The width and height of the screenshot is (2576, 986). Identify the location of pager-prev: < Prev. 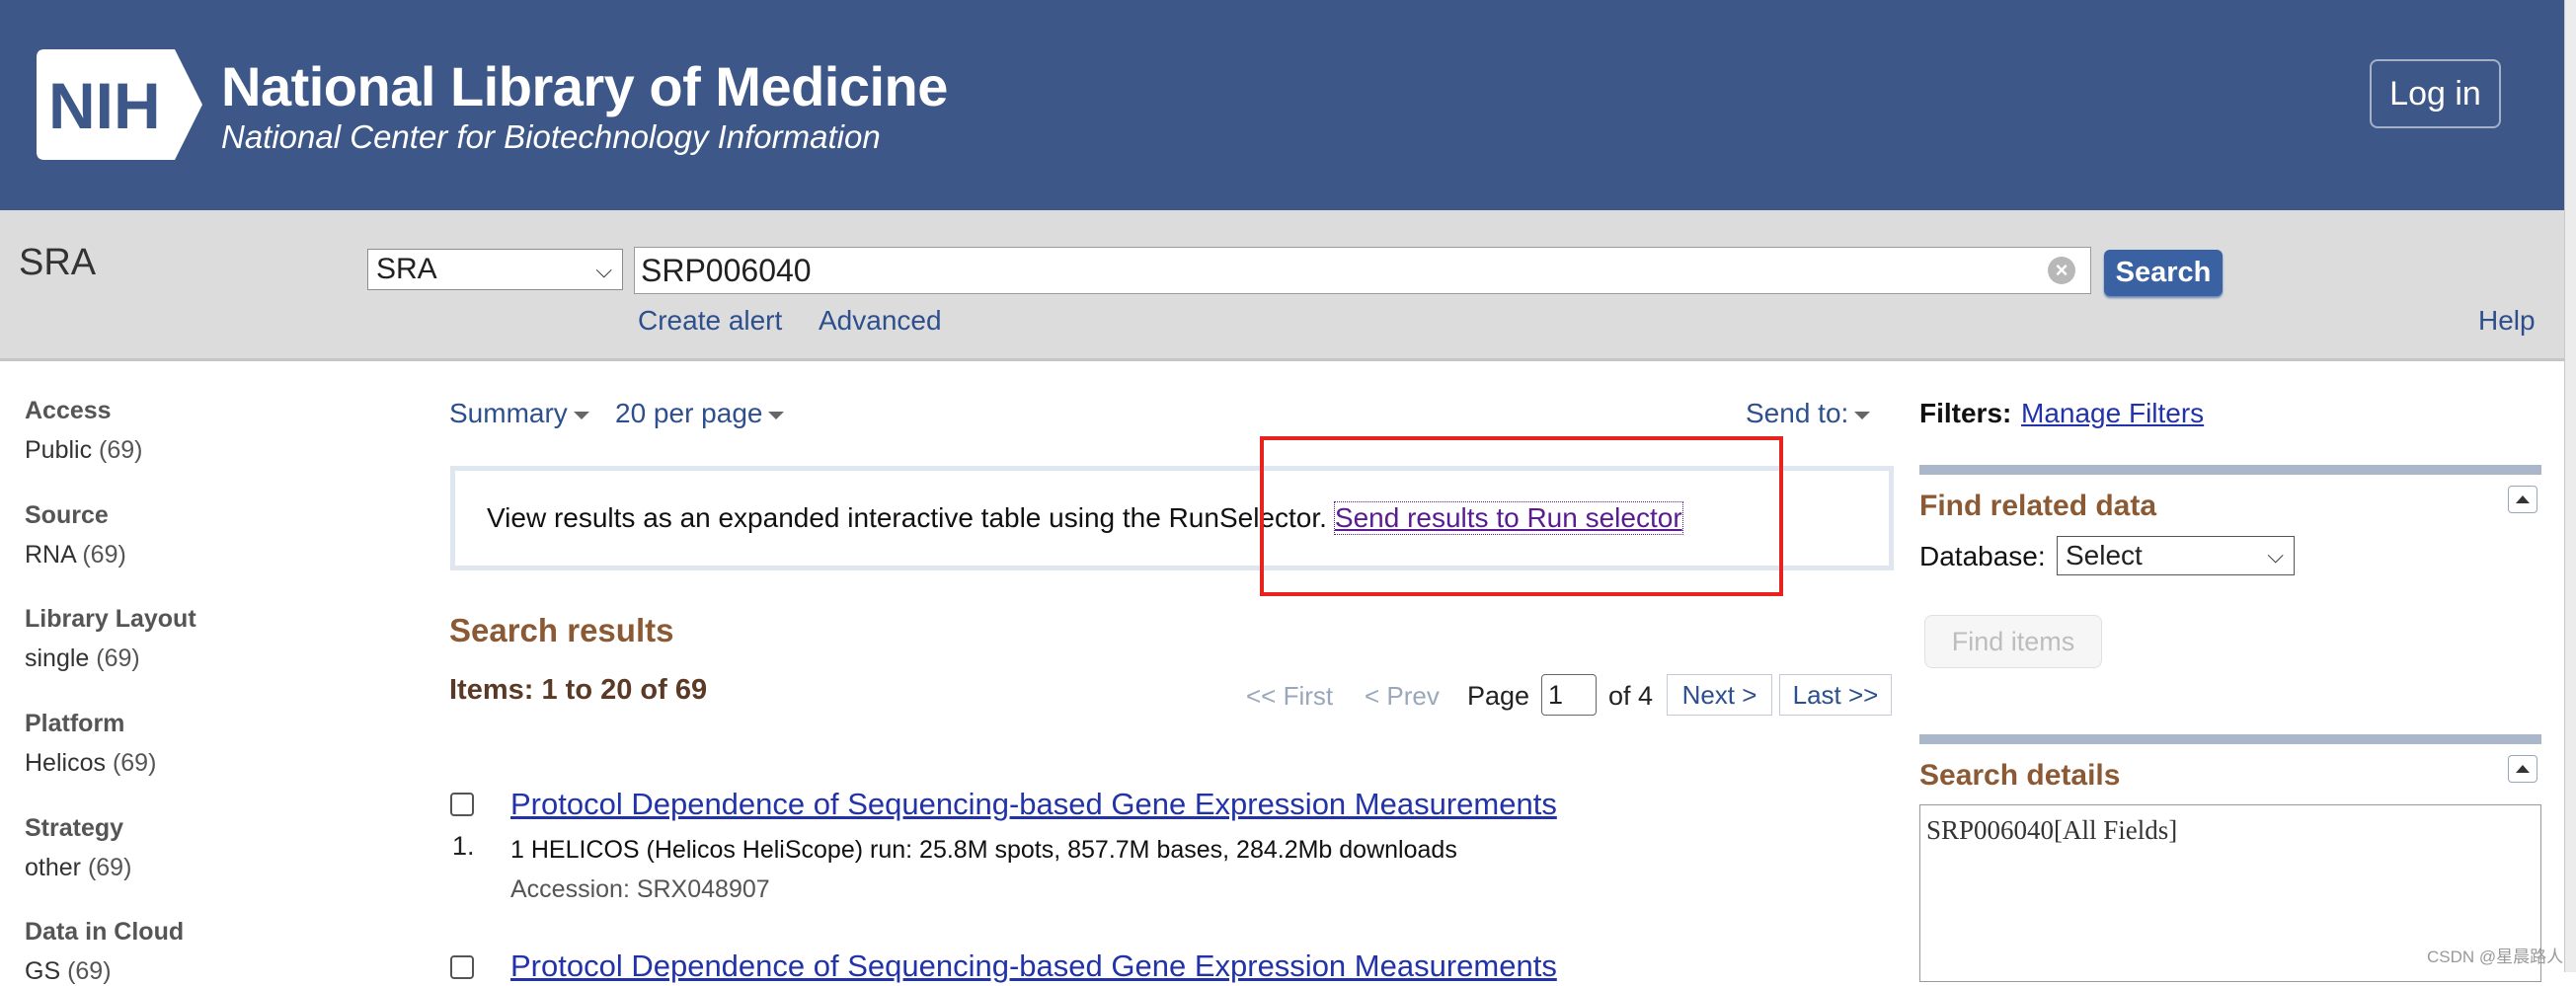
(1402, 696).